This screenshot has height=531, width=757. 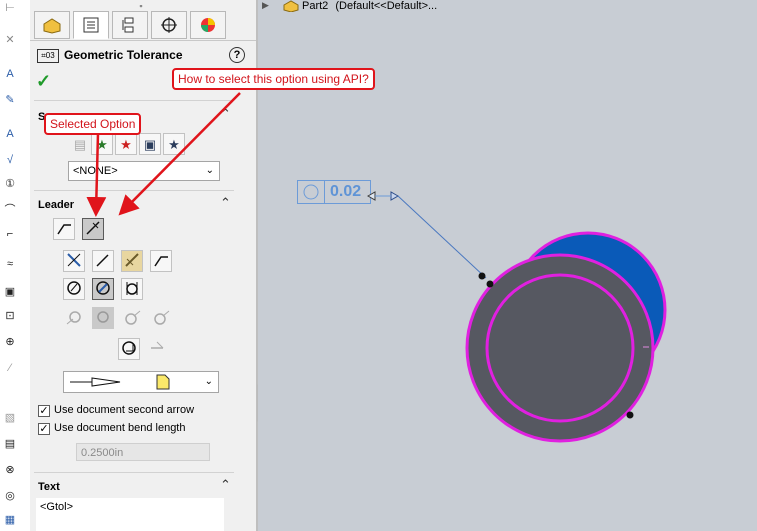 I want to click on api-callout-arrow, so click(x=179, y=154).